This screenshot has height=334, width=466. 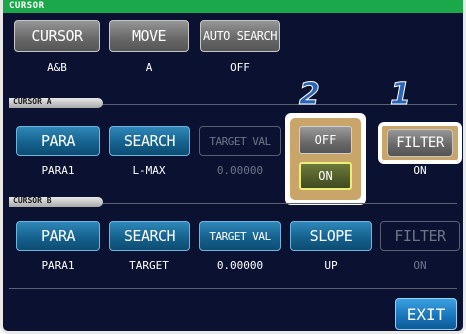 I want to click on cursor-b-para-button: PARA, so click(x=58, y=236).